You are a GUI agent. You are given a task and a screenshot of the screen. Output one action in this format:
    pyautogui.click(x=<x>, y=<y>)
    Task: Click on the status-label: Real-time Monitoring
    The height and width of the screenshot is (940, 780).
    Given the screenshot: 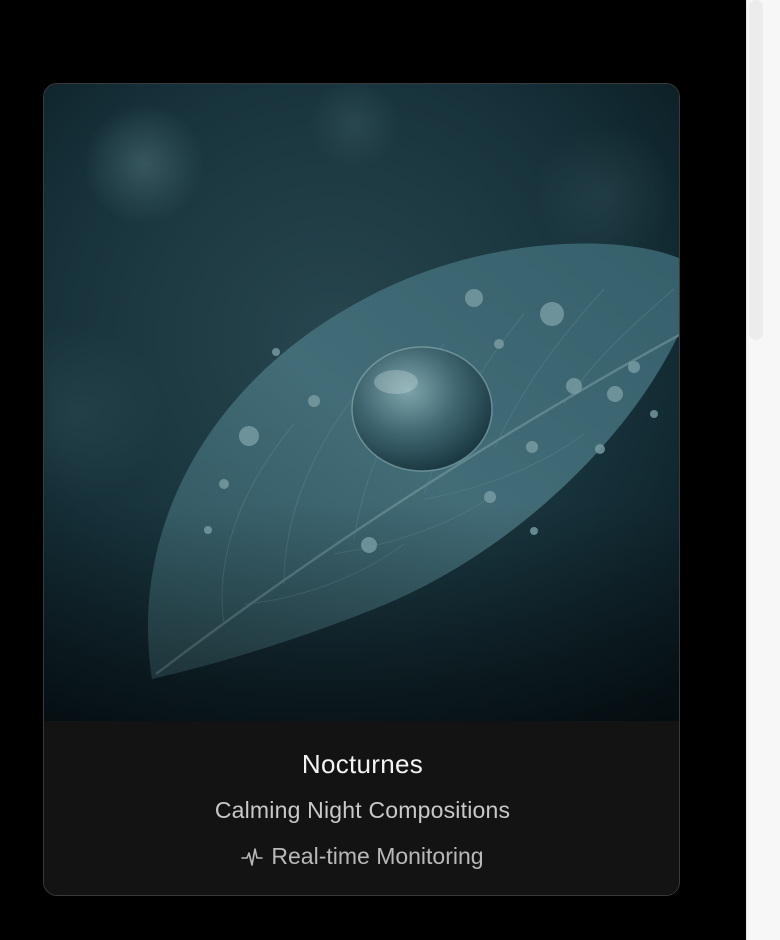 What is the action you would take?
    pyautogui.click(x=377, y=856)
    